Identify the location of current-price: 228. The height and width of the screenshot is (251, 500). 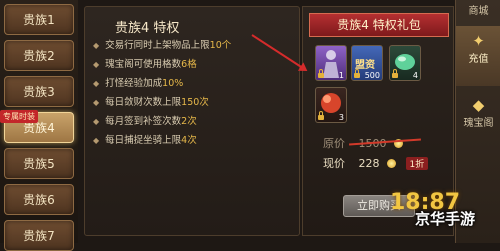
(369, 163).